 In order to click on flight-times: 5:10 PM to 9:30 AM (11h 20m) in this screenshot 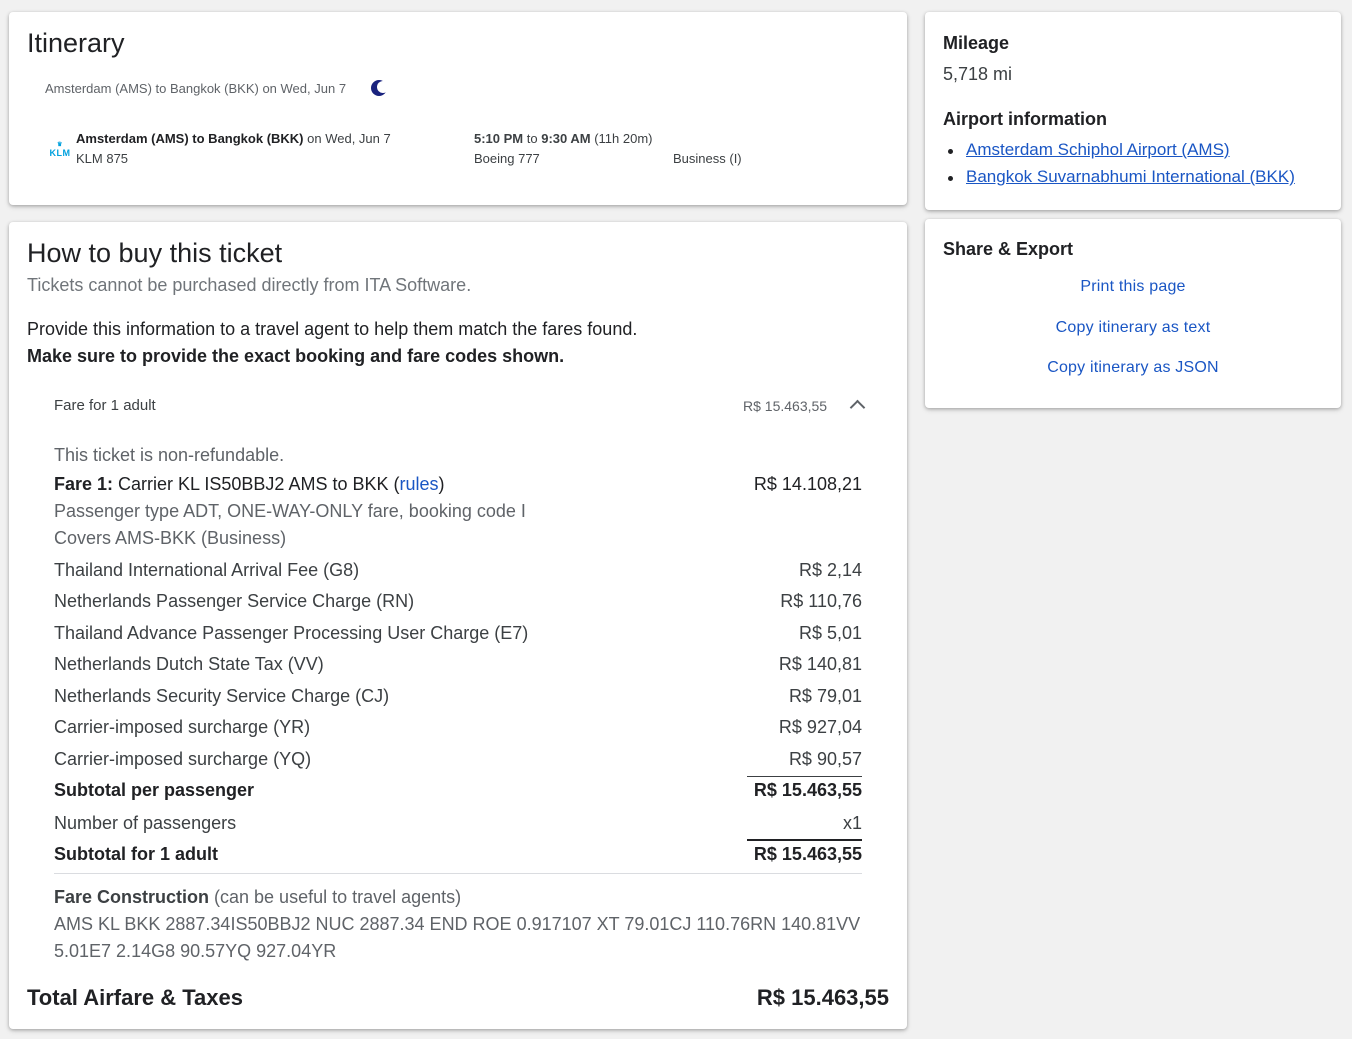, I will do `click(563, 138)`.